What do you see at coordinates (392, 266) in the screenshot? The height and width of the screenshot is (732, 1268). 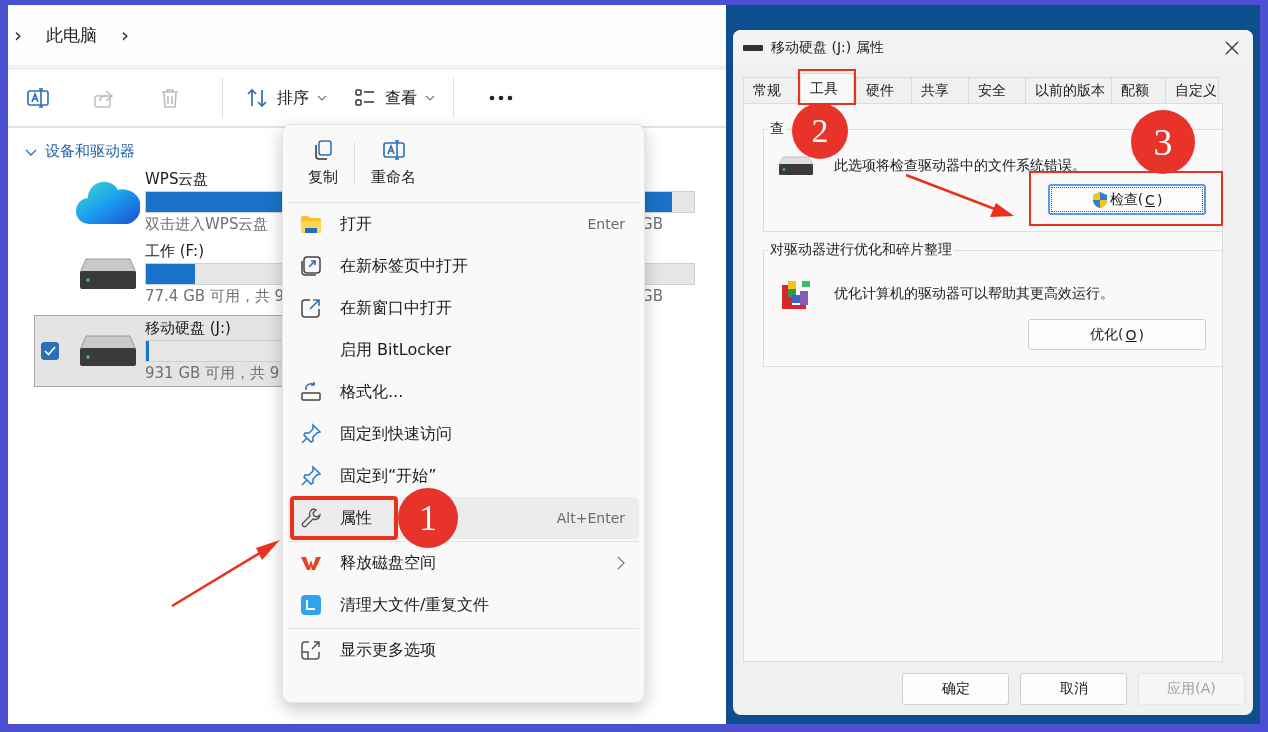 I see `menu-item: 在新标签页中打开` at bounding box center [392, 266].